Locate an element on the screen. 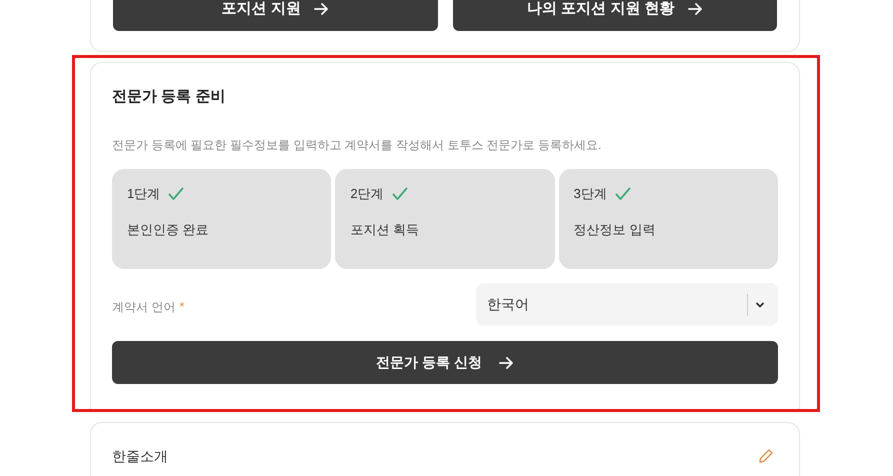  action-button: 나의 포지션 지원 현황 is located at coordinates (614, 15).